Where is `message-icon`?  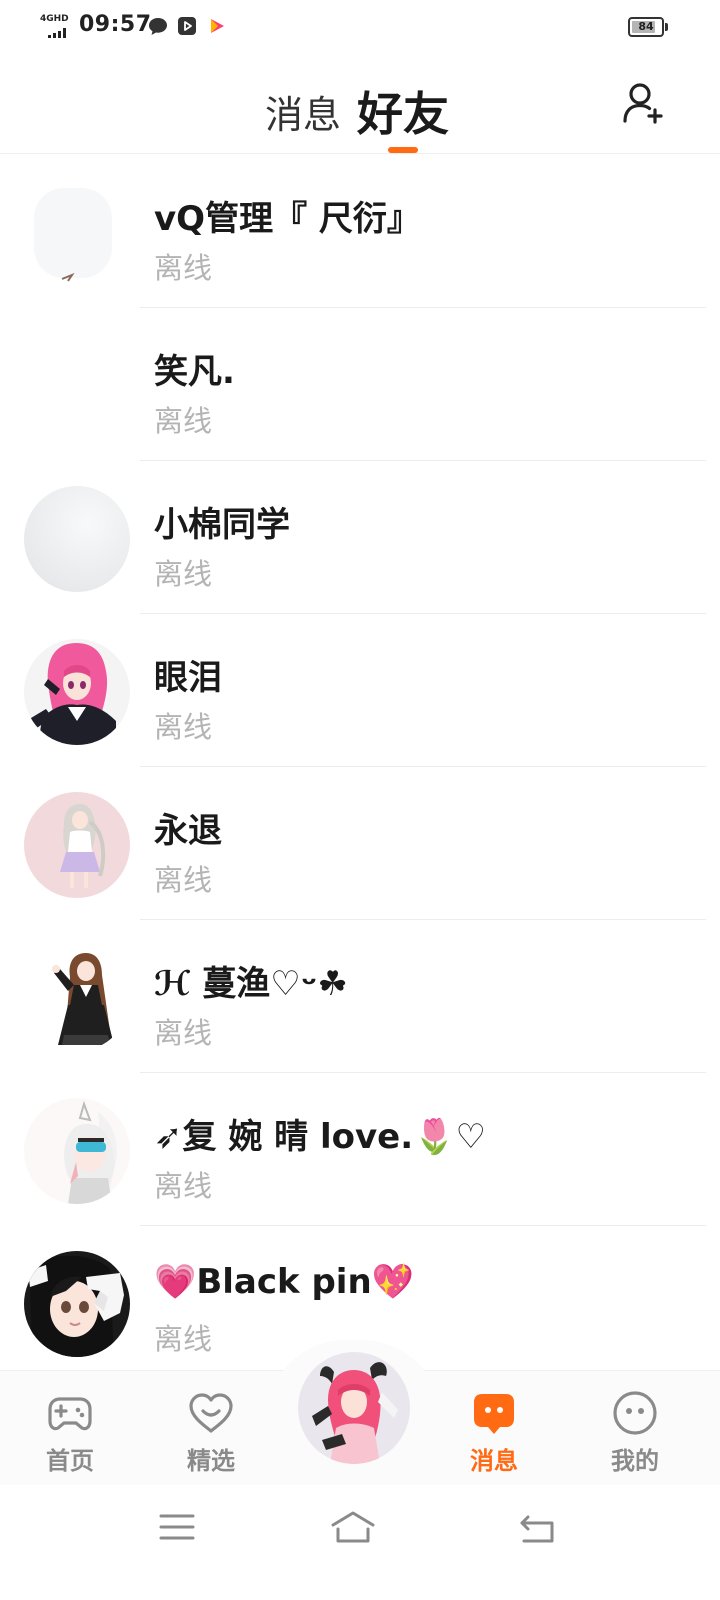 message-icon is located at coordinates (494, 1414).